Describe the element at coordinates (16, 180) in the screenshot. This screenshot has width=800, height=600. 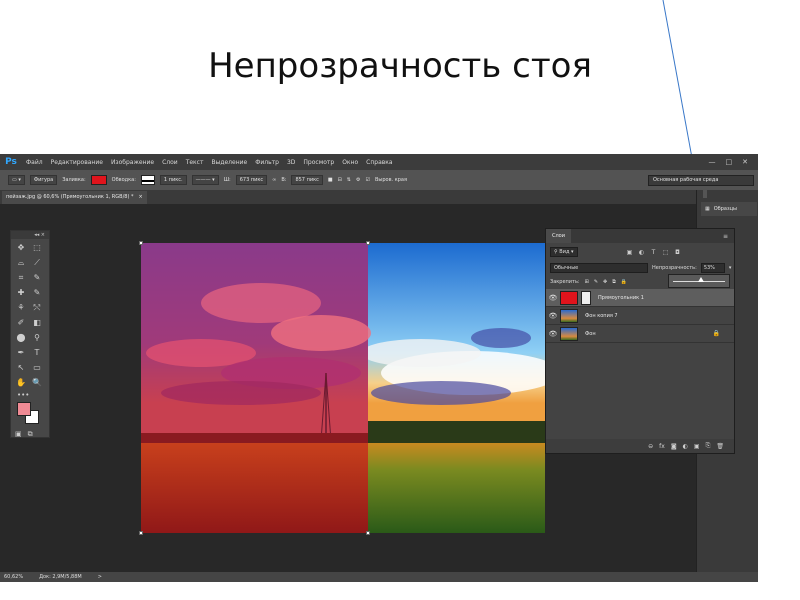
I see `tool-preset-picker: ▭ ▾` at that location.